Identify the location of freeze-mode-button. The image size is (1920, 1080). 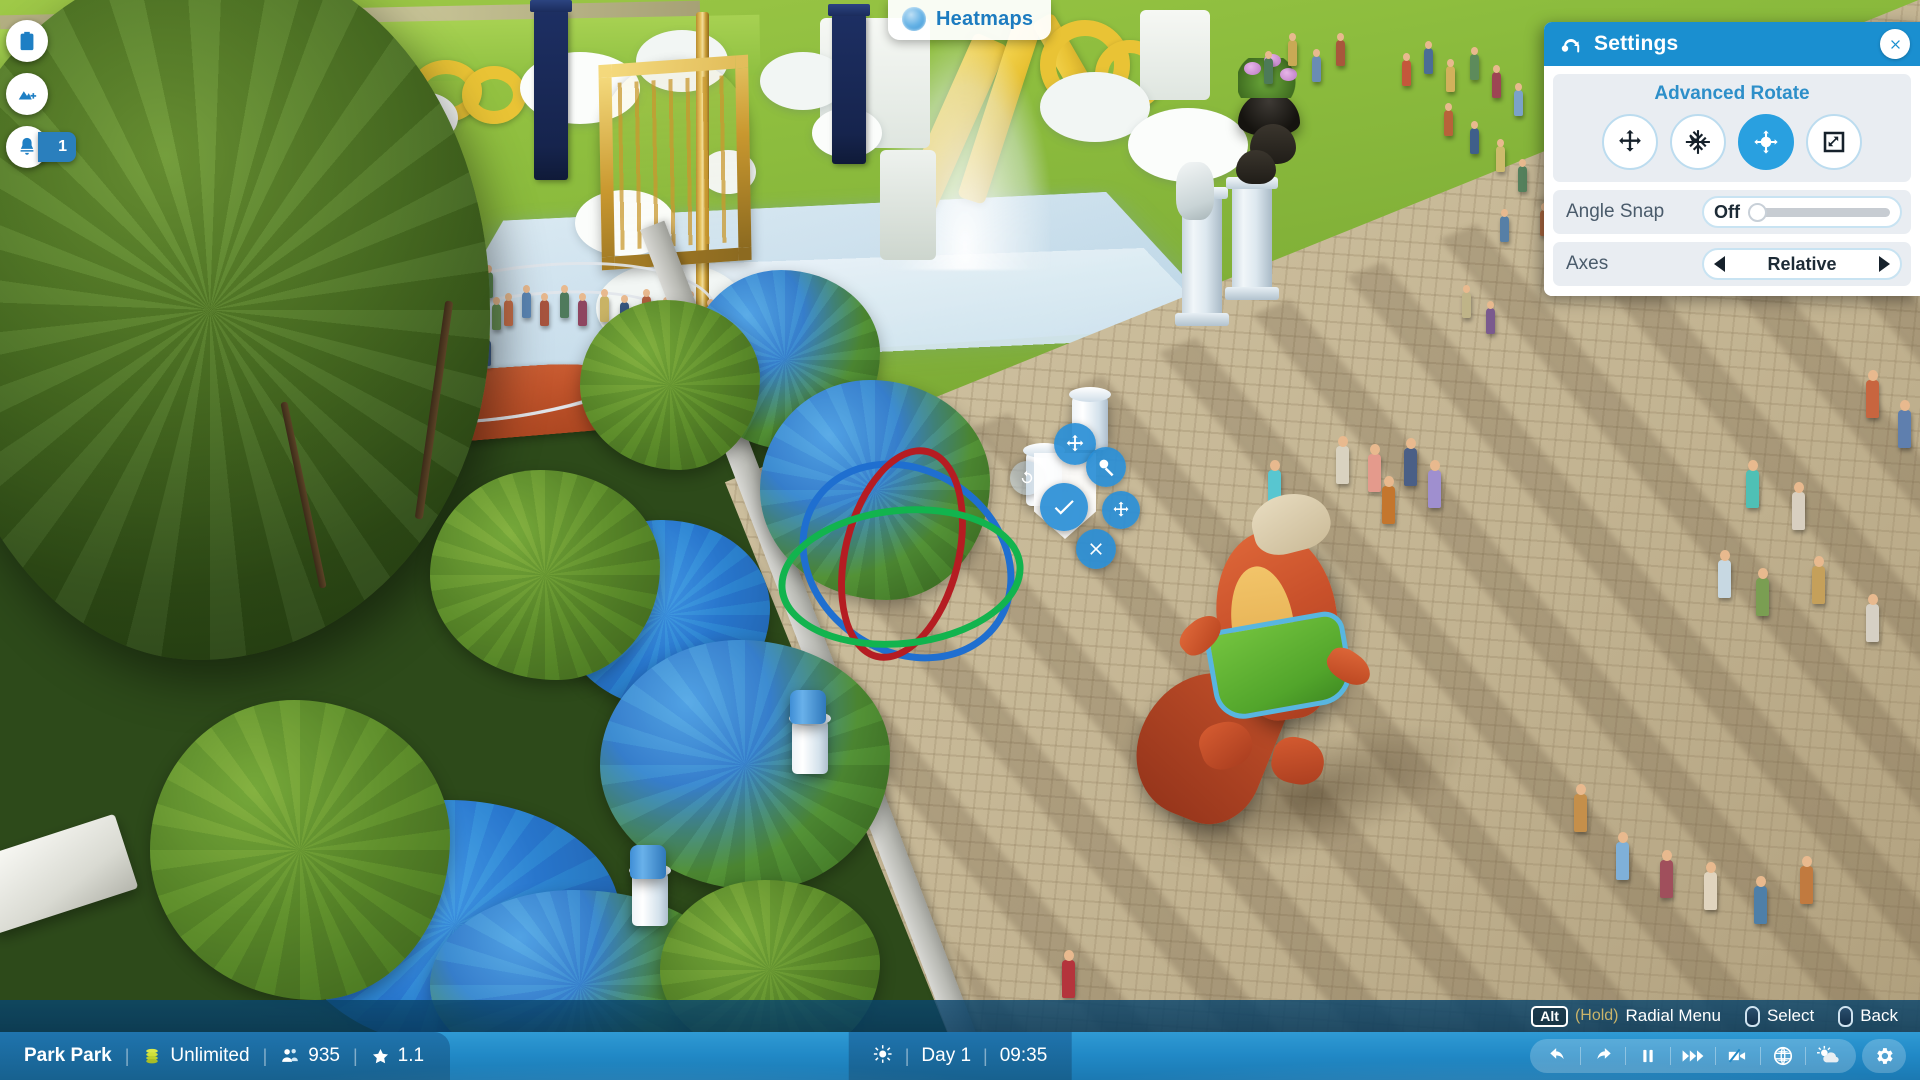
(1698, 142).